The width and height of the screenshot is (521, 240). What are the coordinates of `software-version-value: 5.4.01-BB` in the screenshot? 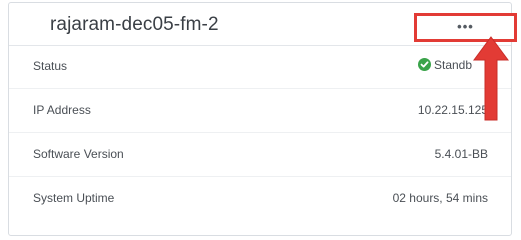 It's located at (461, 154).